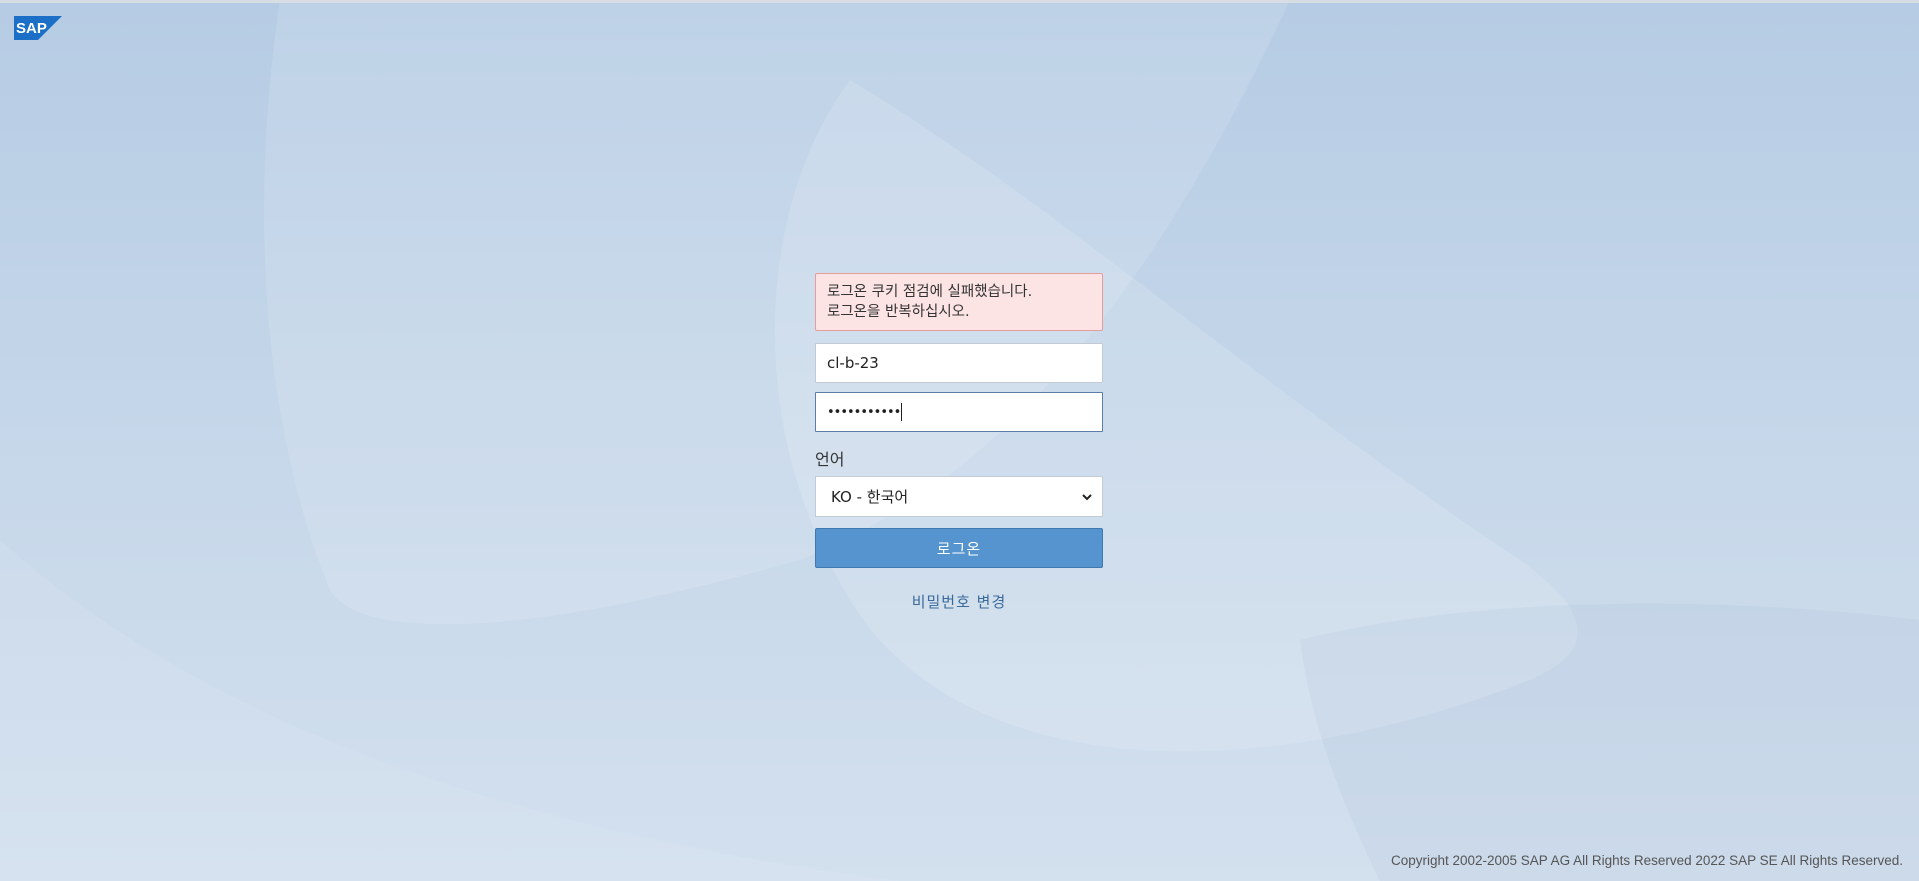 Image resolution: width=1919 pixels, height=881 pixels. I want to click on login-button-label: 로그온, so click(959, 548).